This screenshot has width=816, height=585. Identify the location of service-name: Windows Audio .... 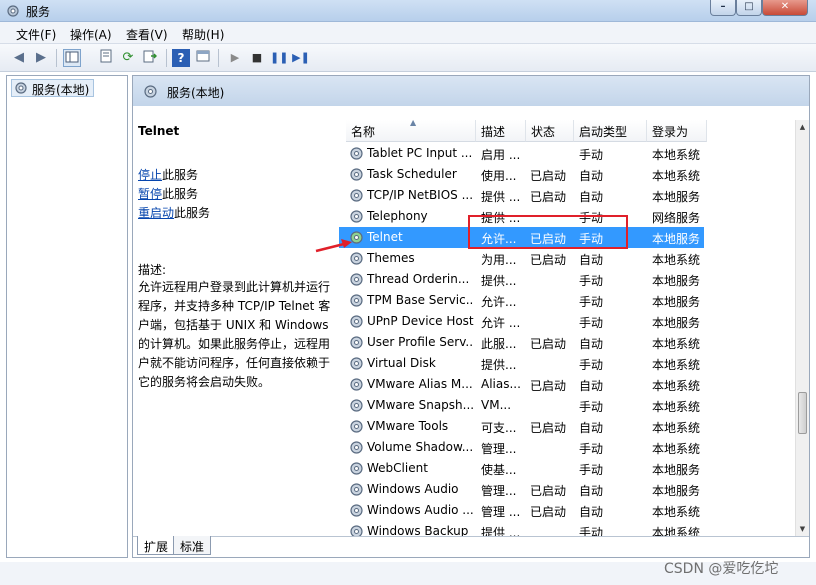
(420, 510).